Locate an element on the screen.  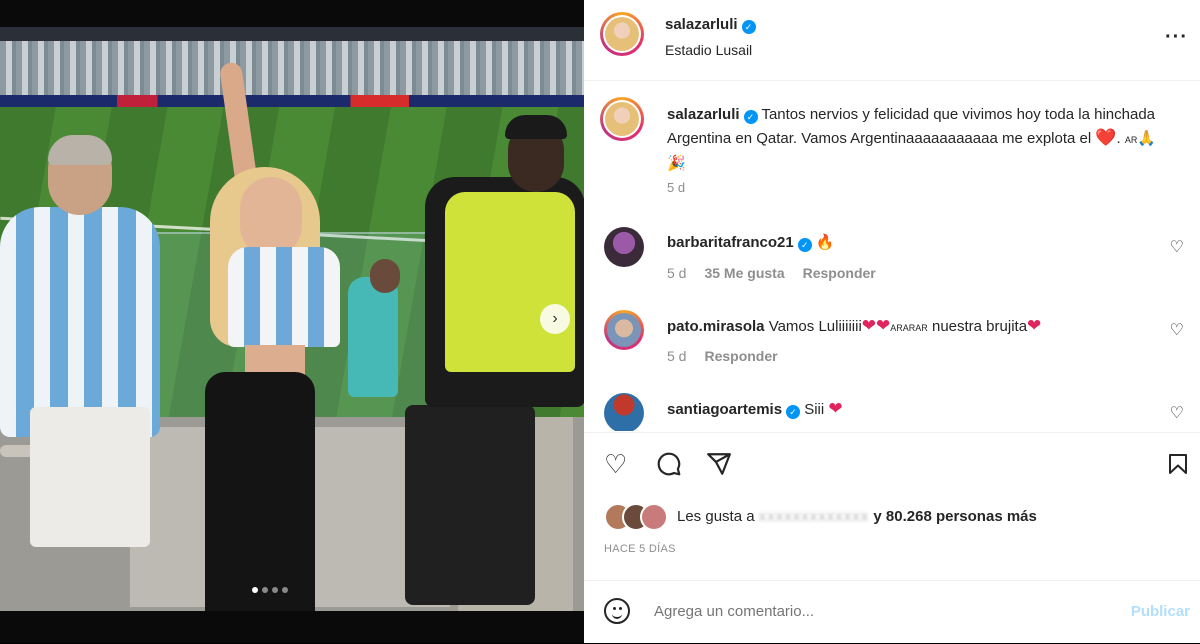
caption-tail: . is located at coordinates (1120, 138).